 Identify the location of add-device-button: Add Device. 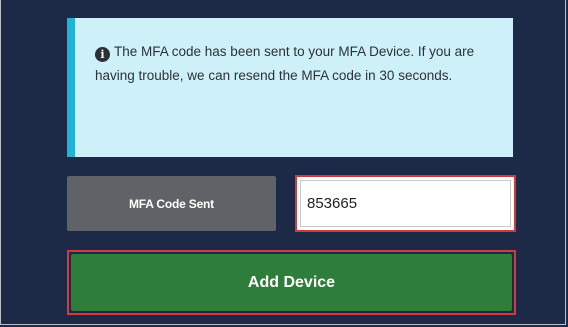
(291, 282).